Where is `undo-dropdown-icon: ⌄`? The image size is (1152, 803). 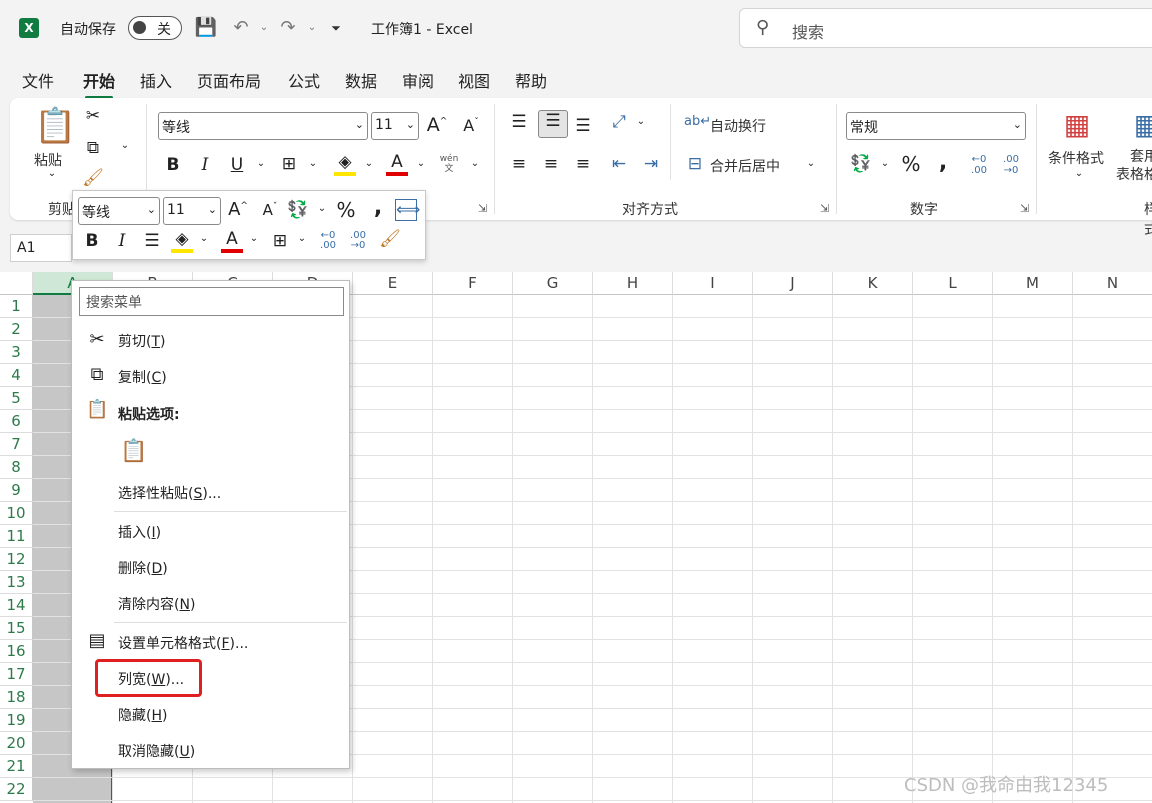
undo-dropdown-icon: ⌄ is located at coordinates (264, 28).